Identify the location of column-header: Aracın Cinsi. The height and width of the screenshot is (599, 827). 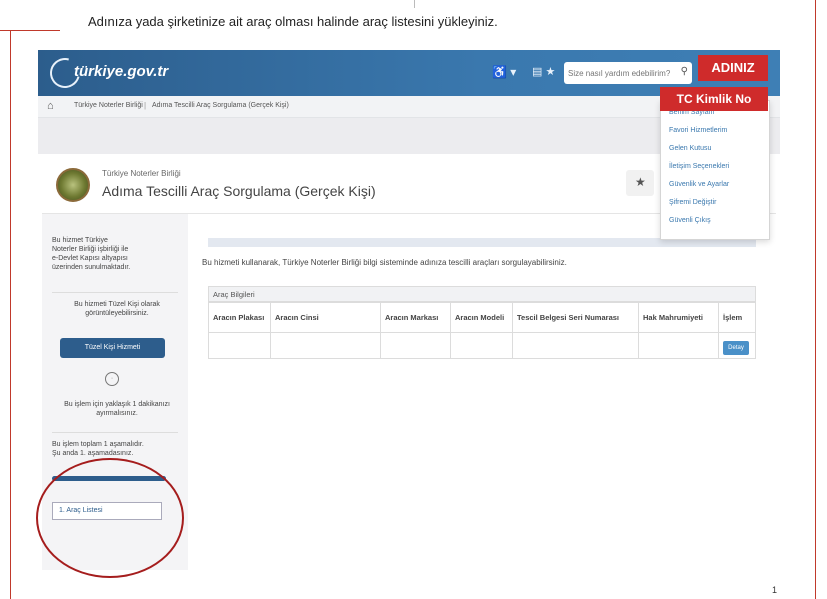
(325, 317).